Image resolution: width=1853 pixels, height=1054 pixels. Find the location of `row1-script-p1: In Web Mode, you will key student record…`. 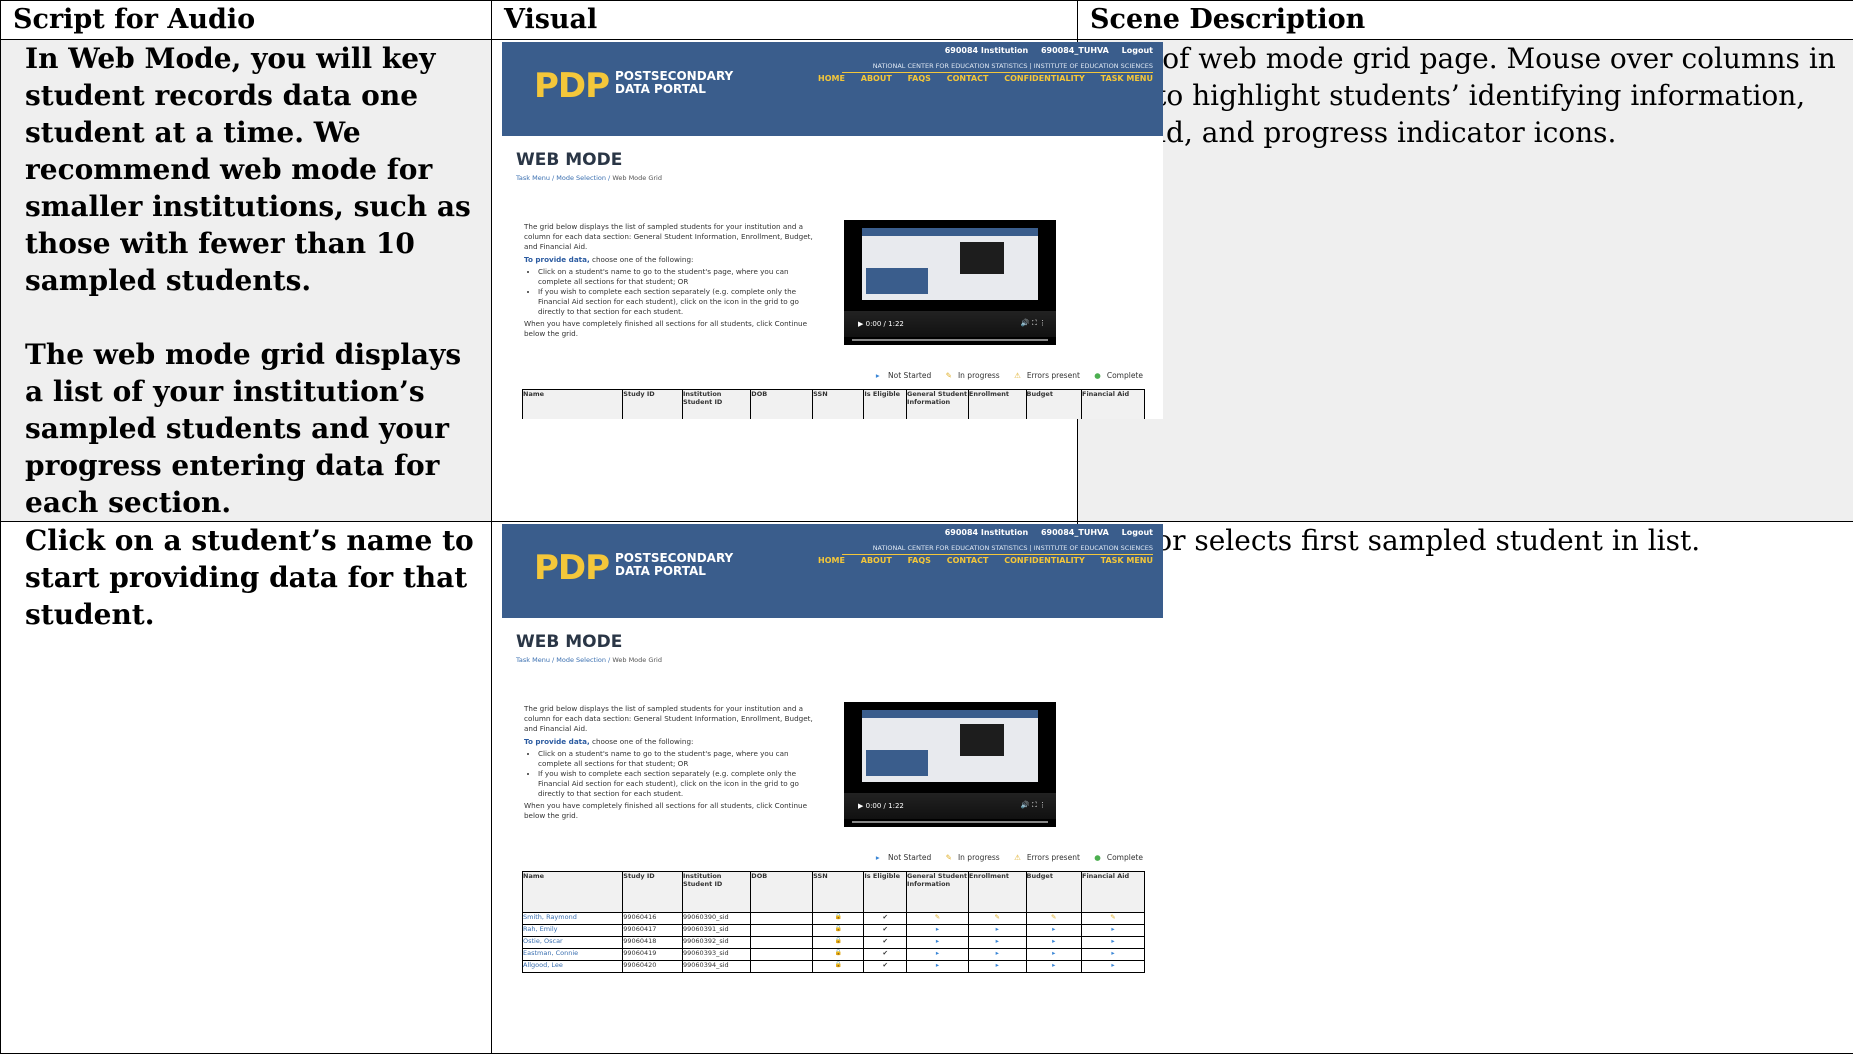

row1-script-p1: In Web Mode, you will key student record… is located at coordinates (246, 169).